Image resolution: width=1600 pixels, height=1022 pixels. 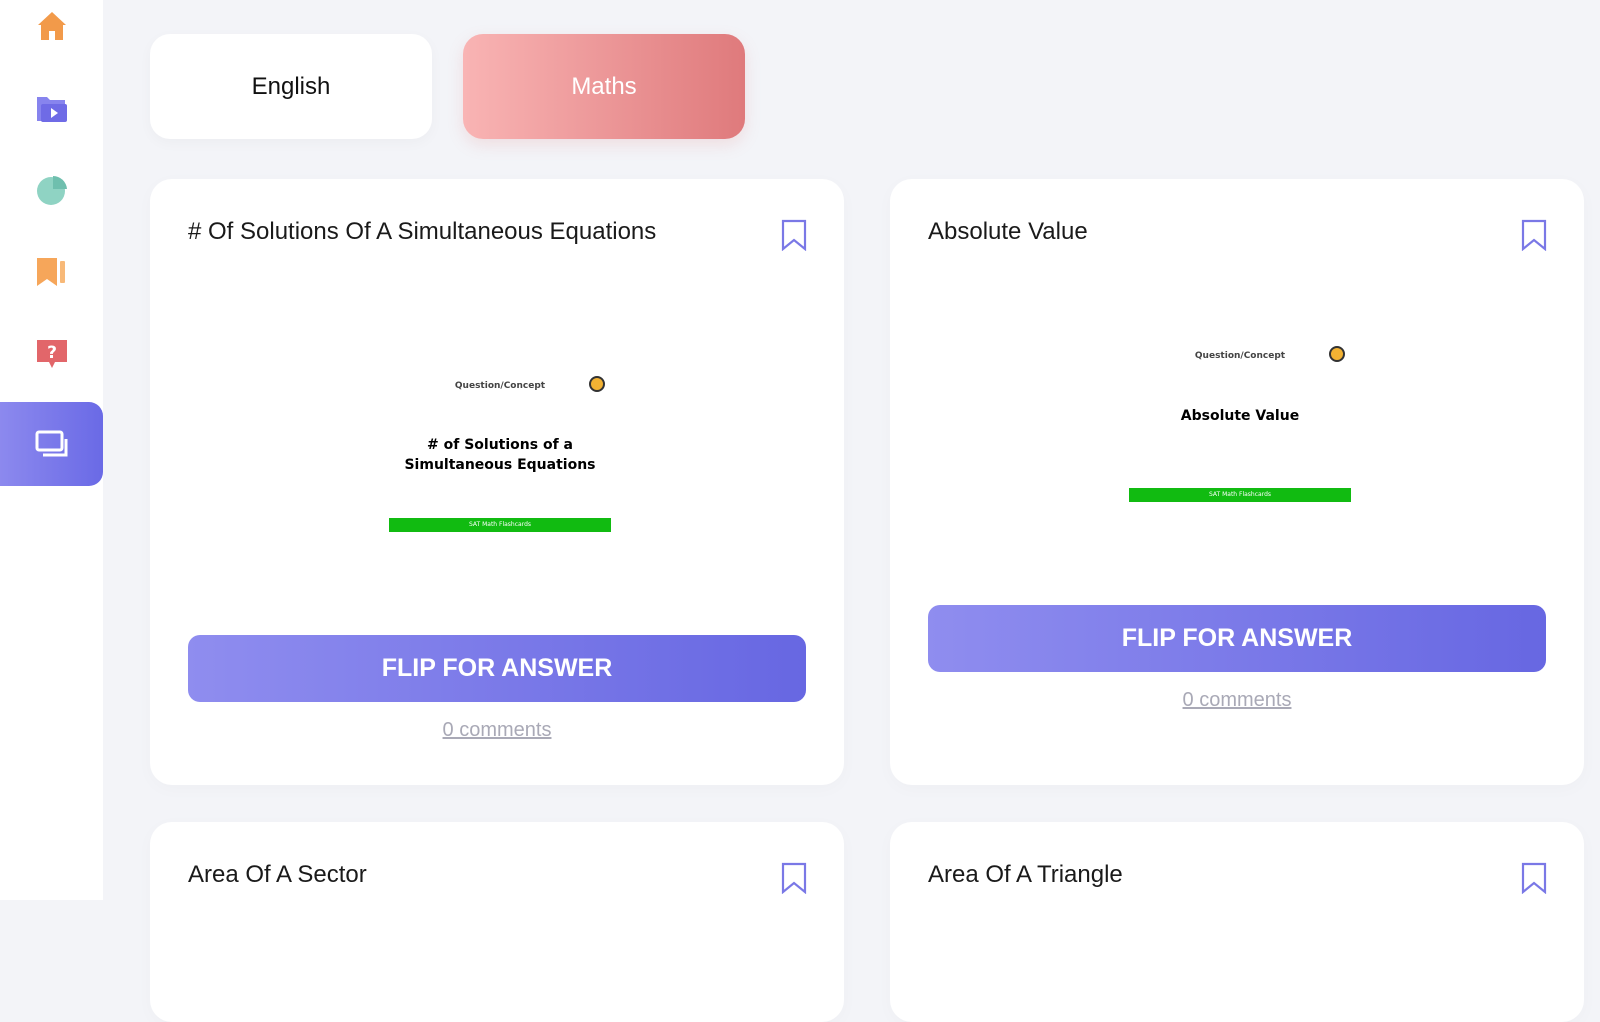 I want to click on nav-videos, so click(x=51, y=108).